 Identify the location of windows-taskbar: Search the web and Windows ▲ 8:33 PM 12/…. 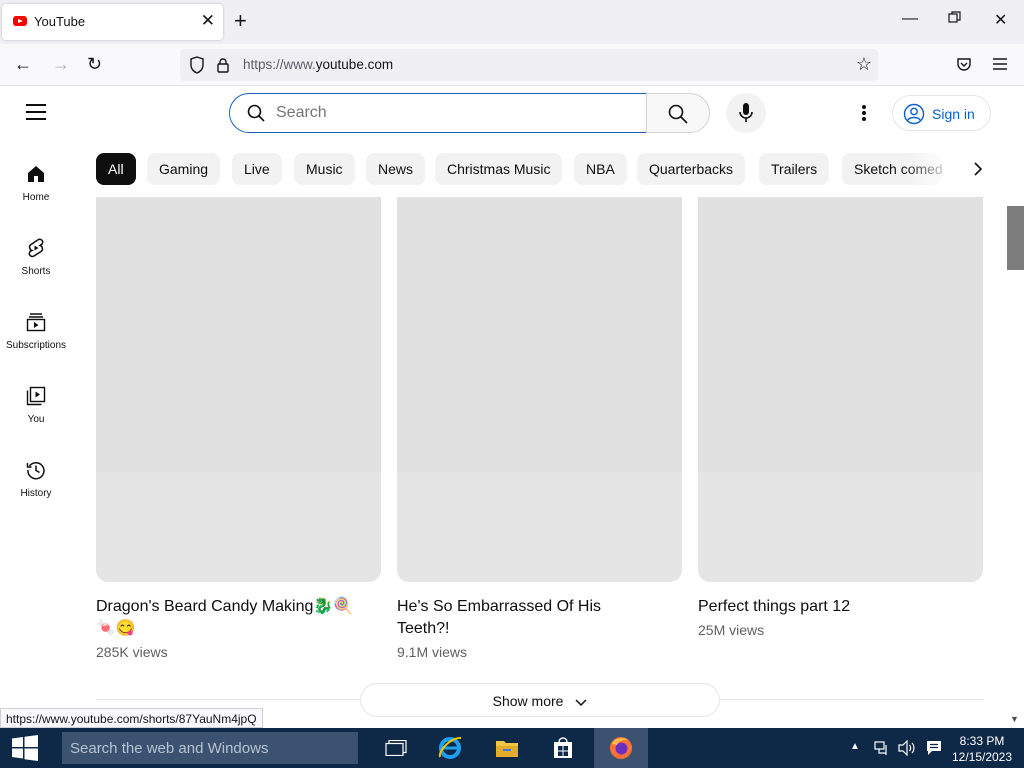
(512, 748).